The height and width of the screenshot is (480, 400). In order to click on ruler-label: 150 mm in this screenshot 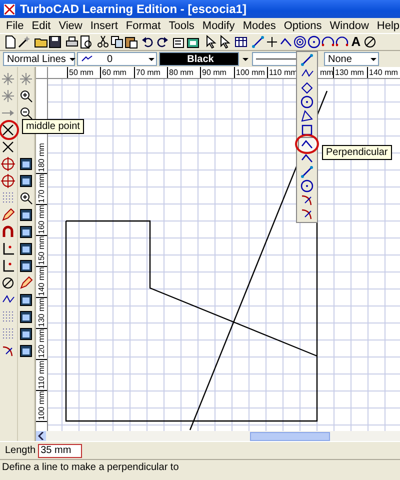, I will do `click(41, 251)`.